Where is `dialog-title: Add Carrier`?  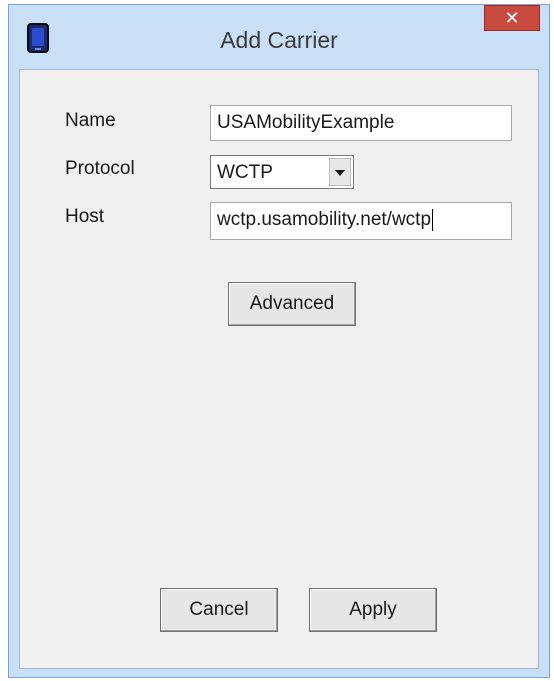
dialog-title: Add Carrier is located at coordinates (279, 40).